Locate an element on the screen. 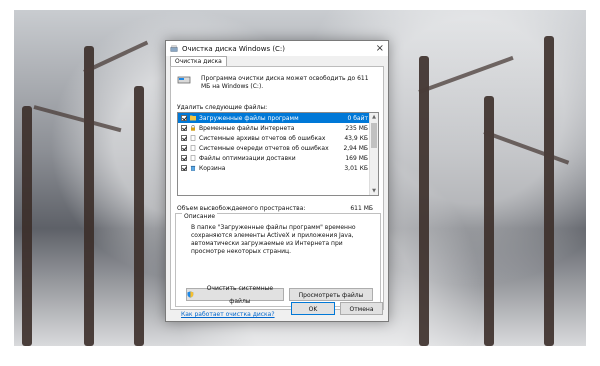  scroll-down-icon: ▼ is located at coordinates (374, 191).